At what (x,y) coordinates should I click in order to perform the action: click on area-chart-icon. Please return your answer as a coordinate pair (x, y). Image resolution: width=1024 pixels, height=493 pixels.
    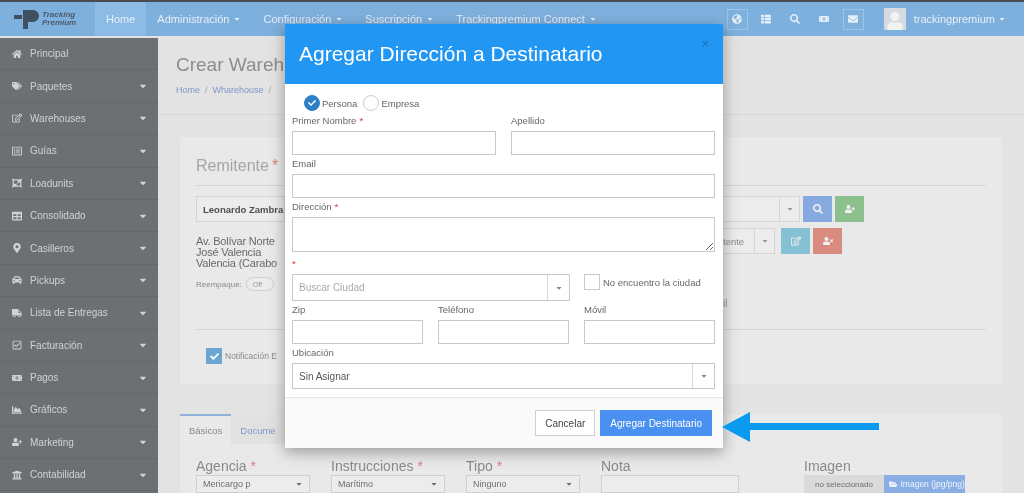
    Looking at the image, I should click on (17, 410).